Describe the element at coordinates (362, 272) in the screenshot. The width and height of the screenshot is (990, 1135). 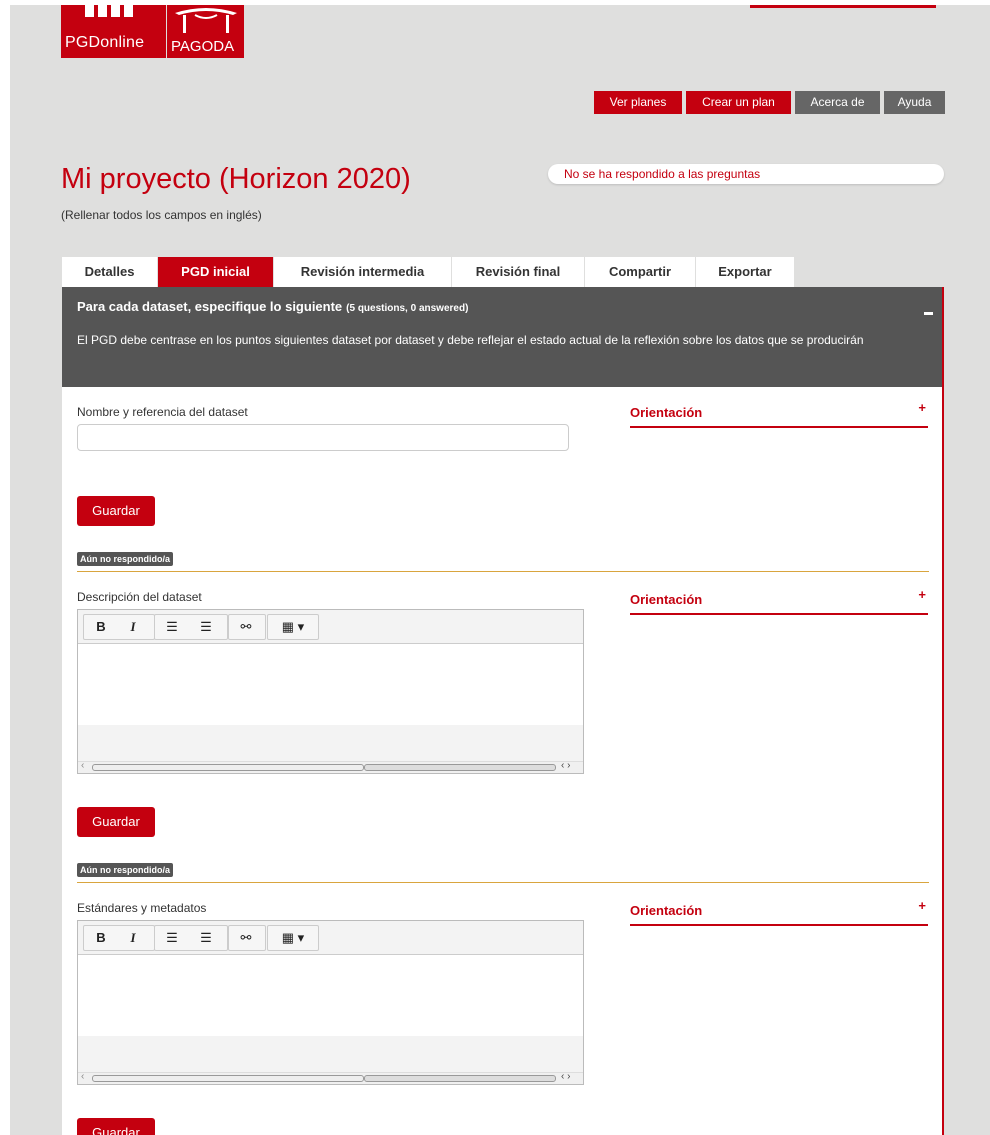
I see `tab-revision-intermedia: Revisión intermedia` at that location.